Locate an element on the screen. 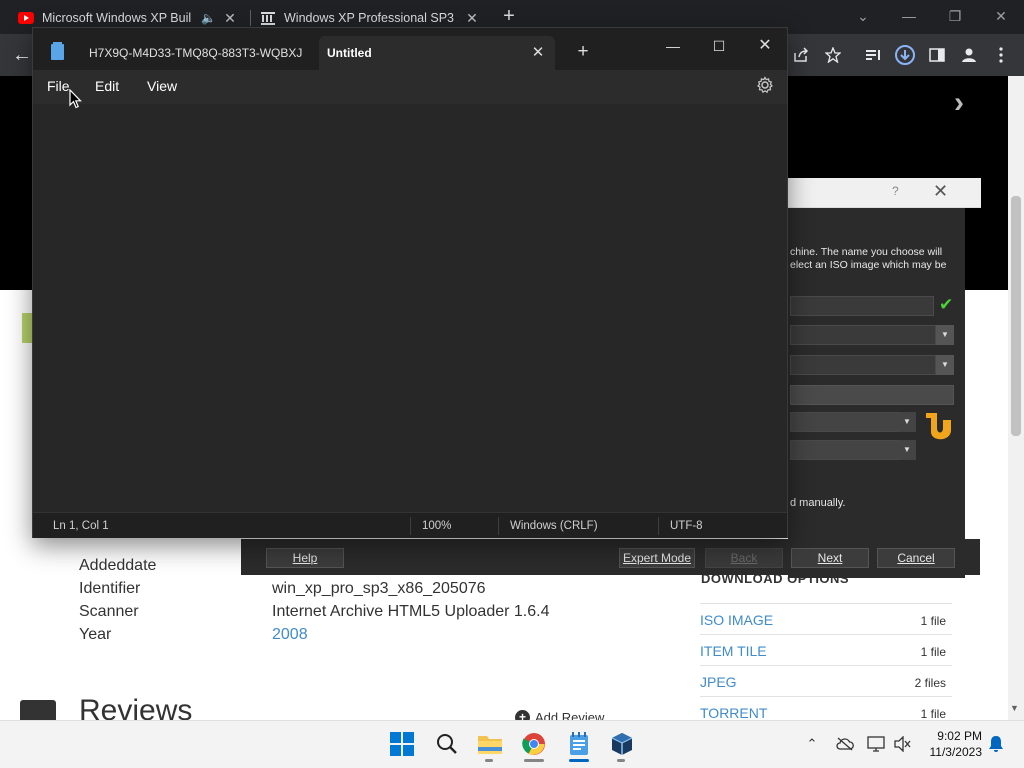 The width and height of the screenshot is (1024, 768). profile-icon is located at coordinates (969, 55).